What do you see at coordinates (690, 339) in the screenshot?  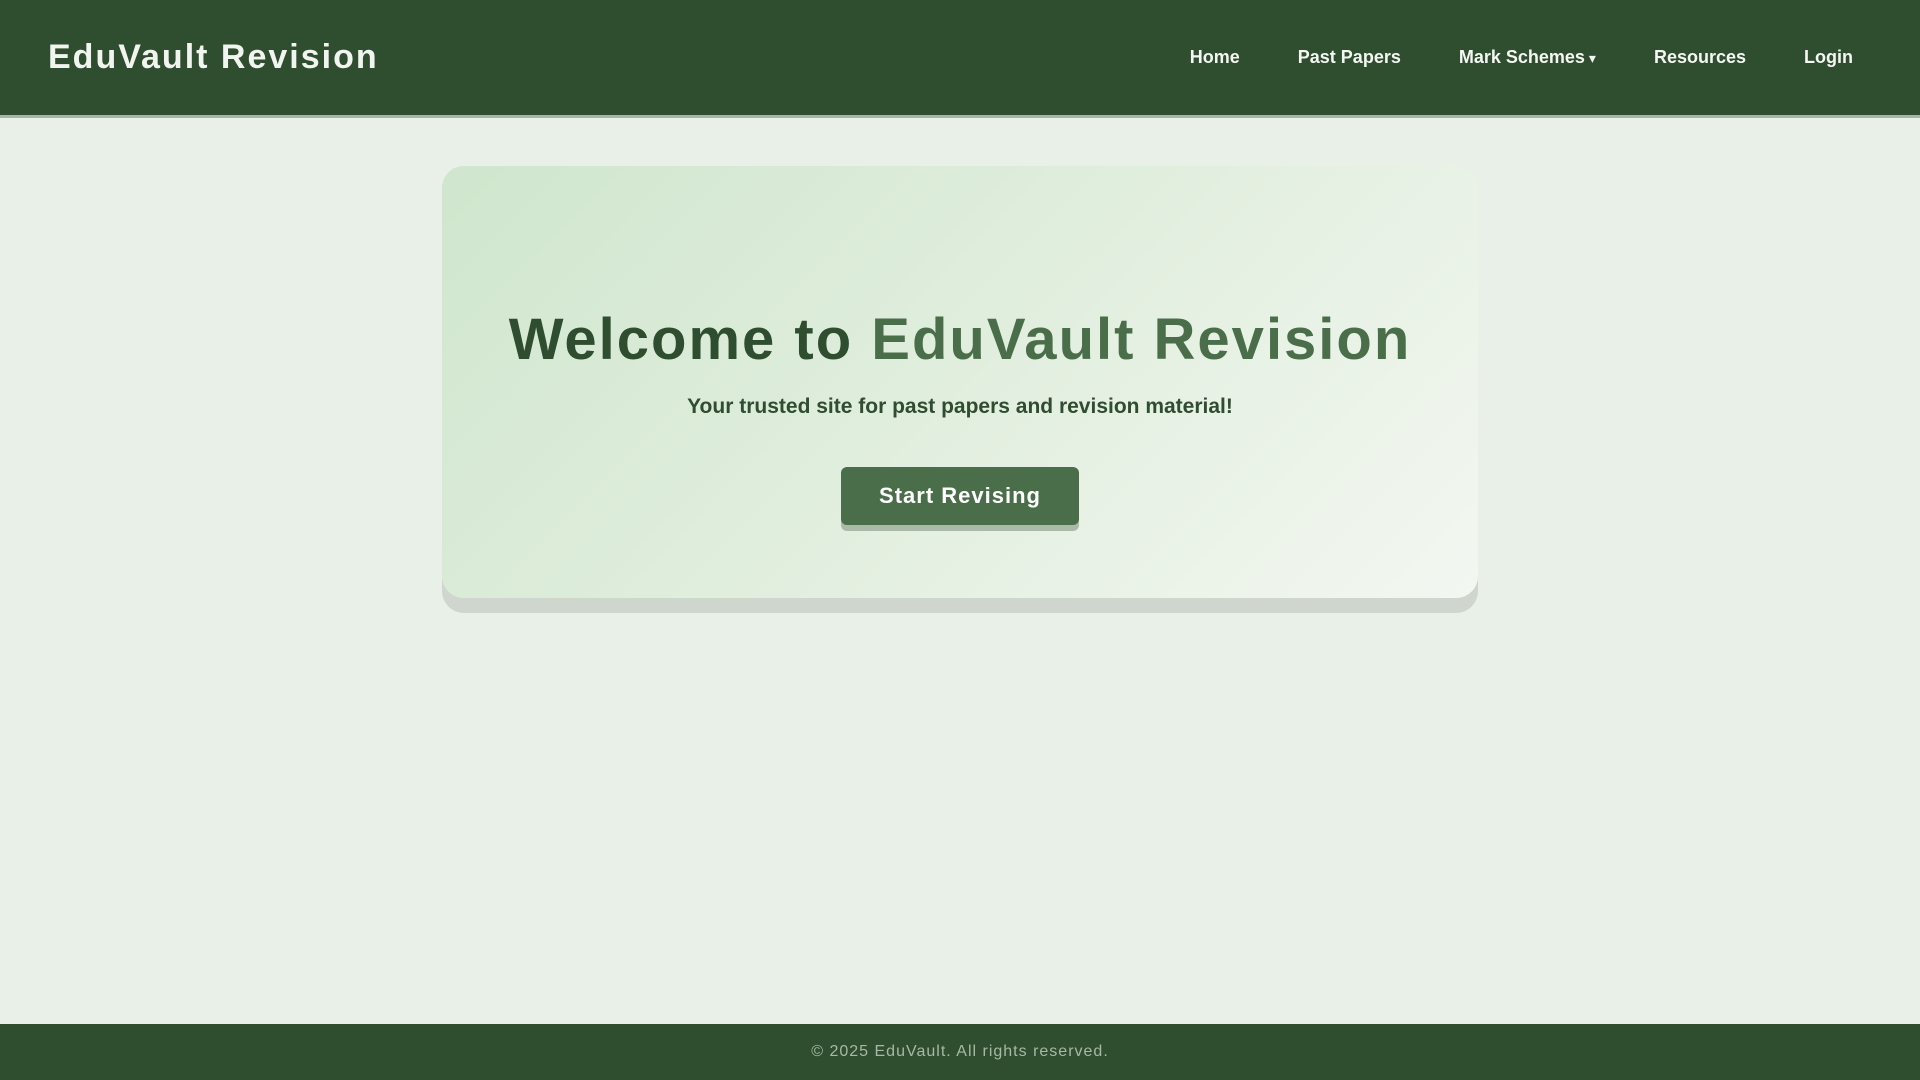 I see `hero-title-prefix: Welcome to` at bounding box center [690, 339].